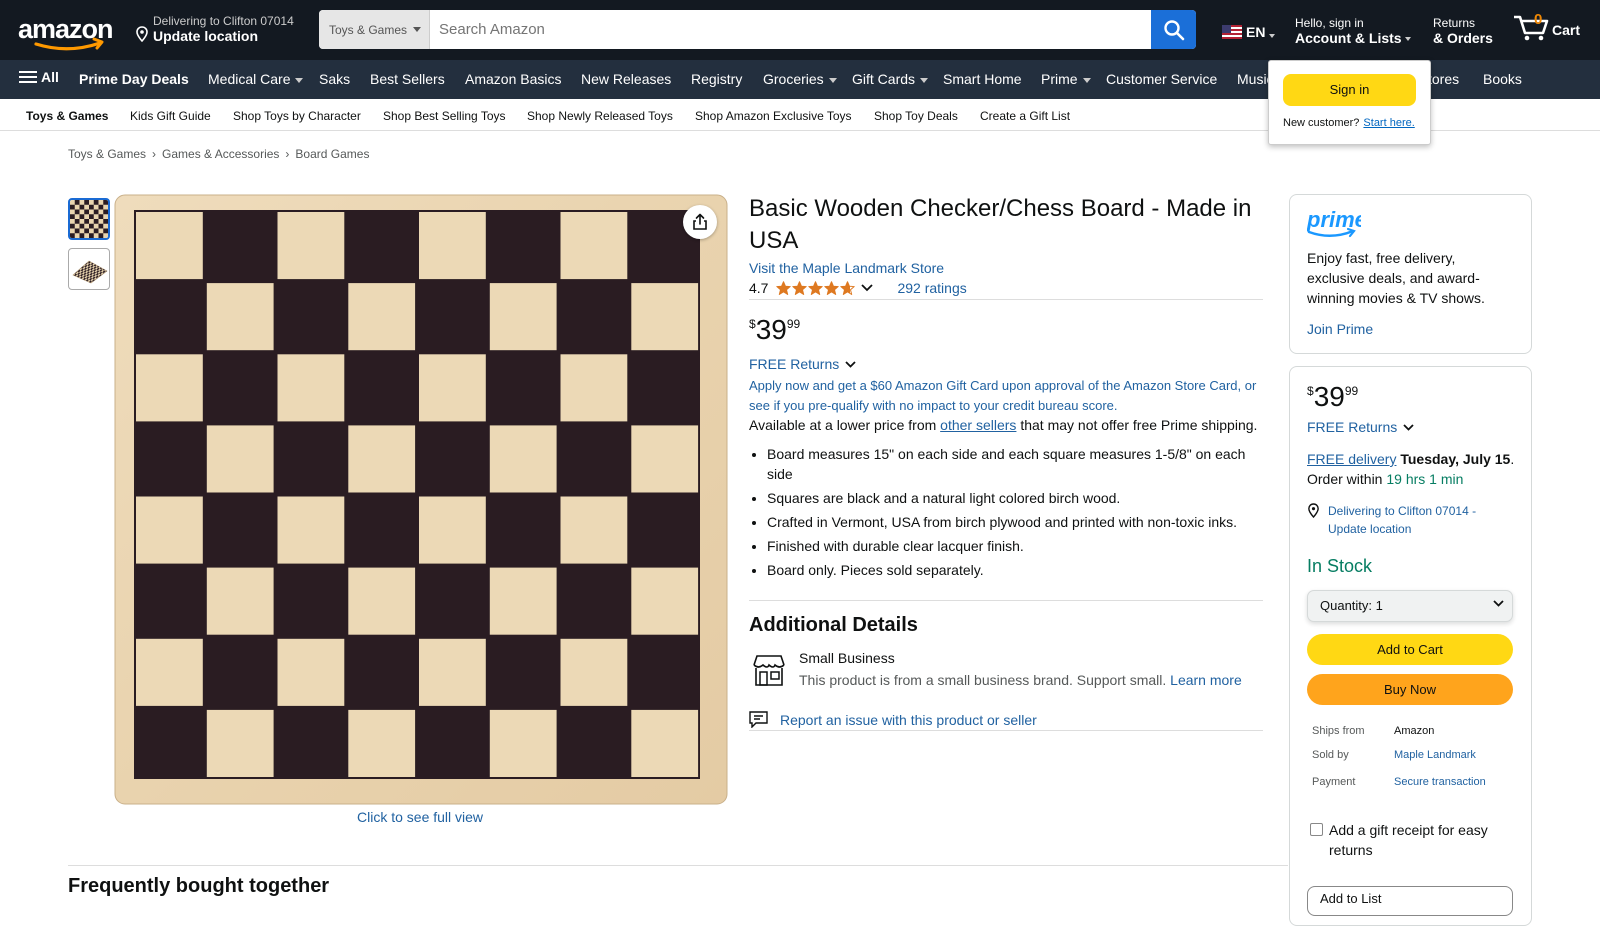 This screenshot has width=1600, height=926. I want to click on star-rating-icon, so click(816, 288).